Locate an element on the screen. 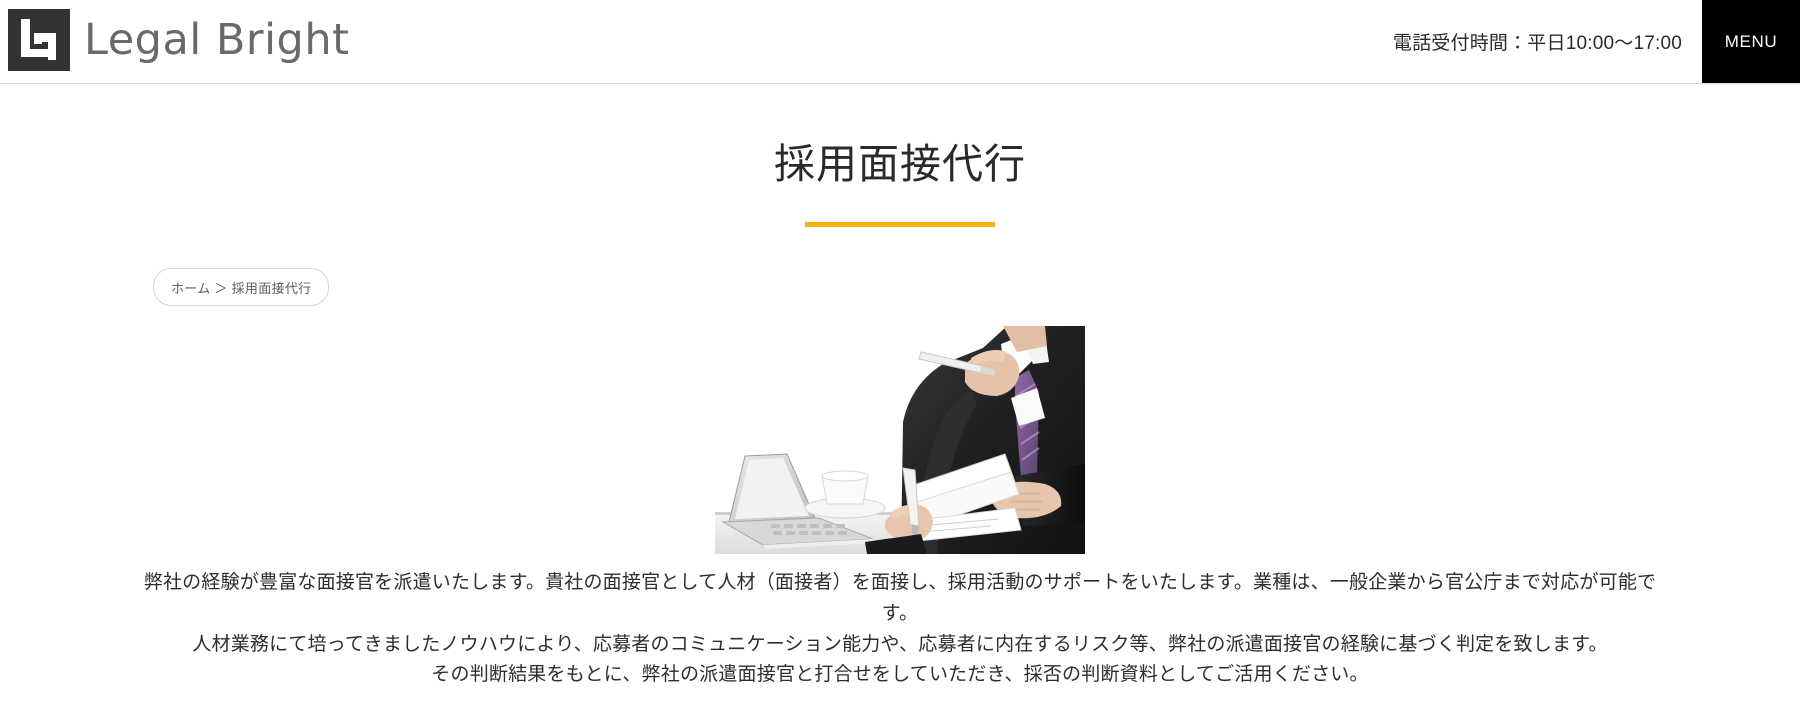 The height and width of the screenshot is (721, 1800). interview-photo is located at coordinates (900, 440).